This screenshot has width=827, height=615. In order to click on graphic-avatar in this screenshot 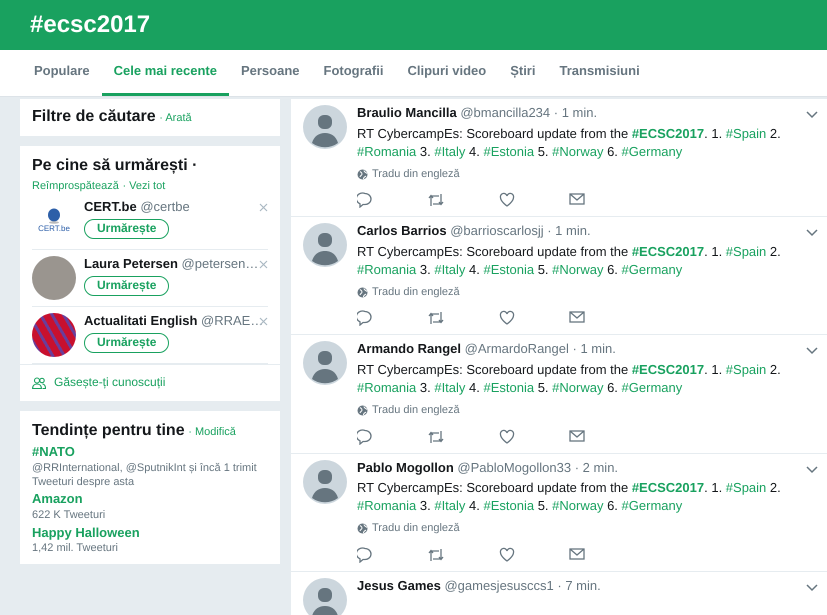, I will do `click(54, 335)`.